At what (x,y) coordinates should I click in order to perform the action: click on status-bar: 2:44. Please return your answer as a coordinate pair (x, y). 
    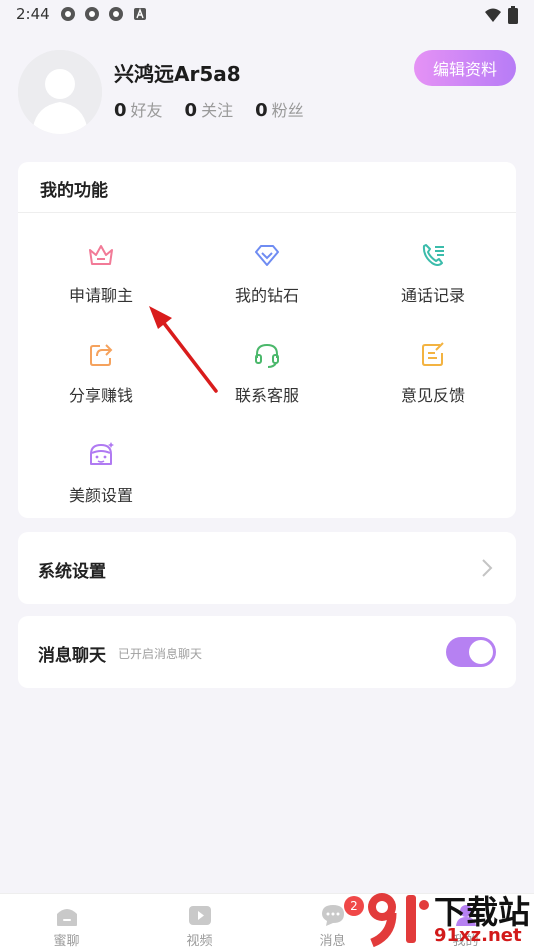
    Looking at the image, I should click on (267, 15).